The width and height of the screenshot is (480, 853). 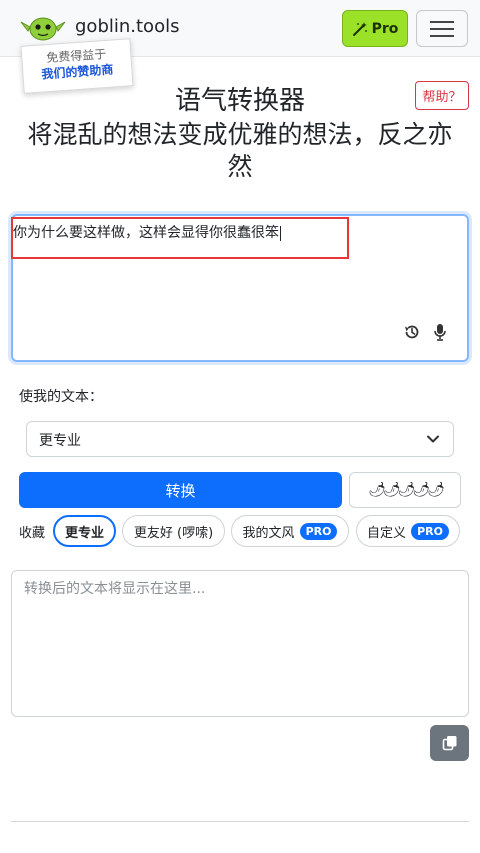 What do you see at coordinates (405, 490) in the screenshot?
I see `spice-level-button: 🌶🌶🌶🌶🌶` at bounding box center [405, 490].